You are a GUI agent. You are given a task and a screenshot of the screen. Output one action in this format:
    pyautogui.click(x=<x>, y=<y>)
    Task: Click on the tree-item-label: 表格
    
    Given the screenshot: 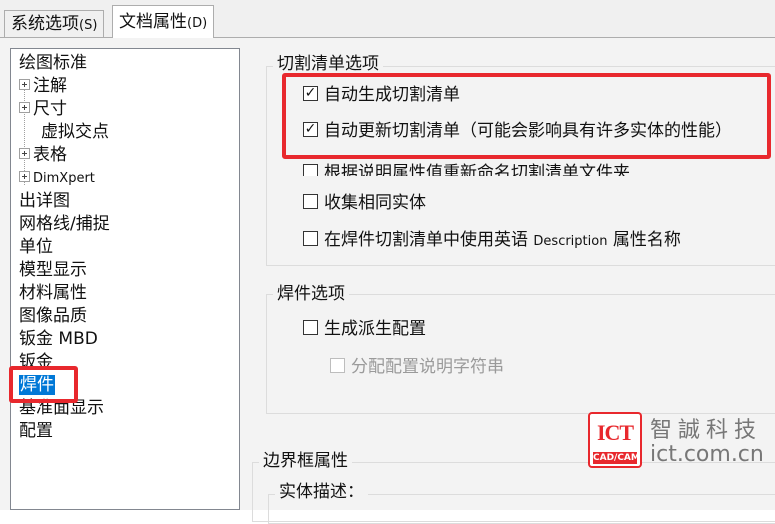 What is the action you would take?
    pyautogui.click(x=50, y=155)
    